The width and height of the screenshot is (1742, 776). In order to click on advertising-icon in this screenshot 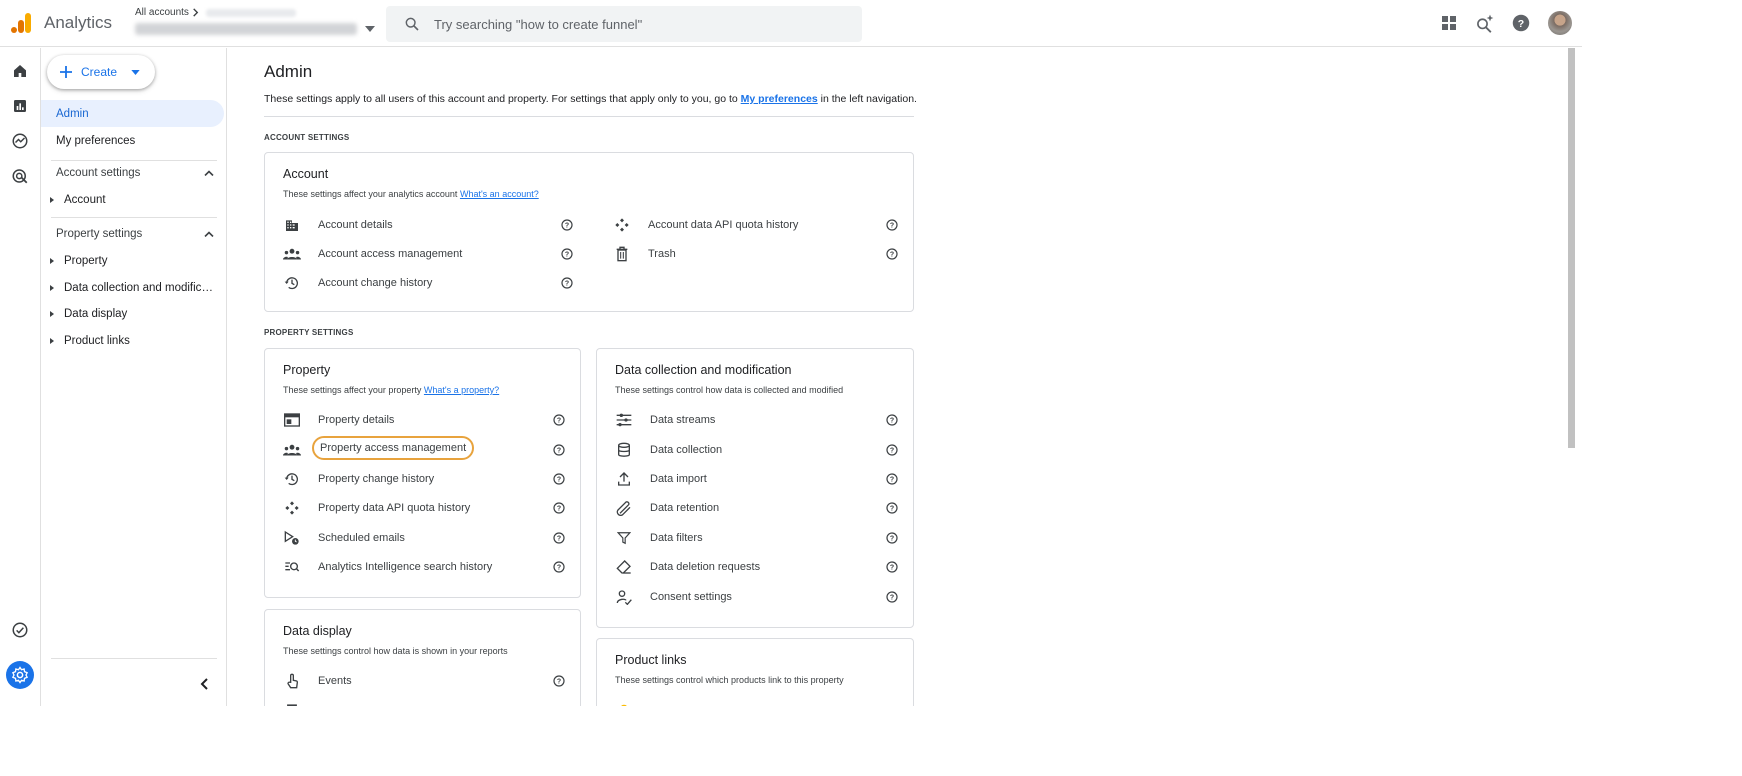, I will do `click(20, 176)`.